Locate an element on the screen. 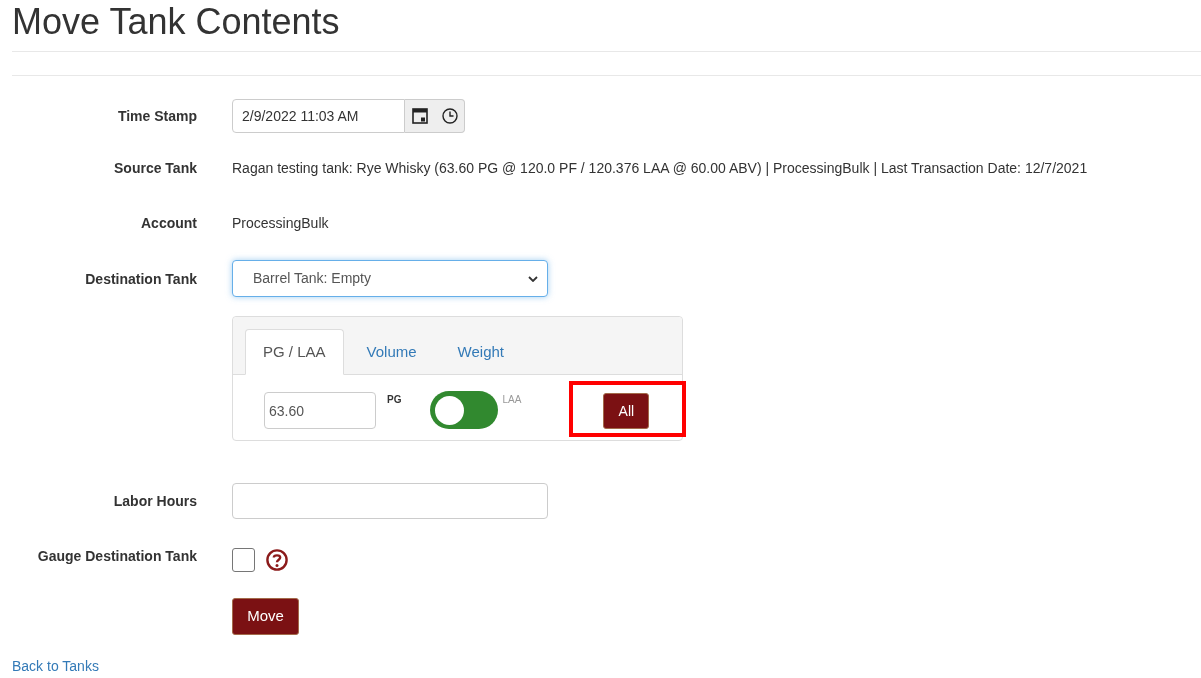  amount-input: 63.60 is located at coordinates (320, 410).